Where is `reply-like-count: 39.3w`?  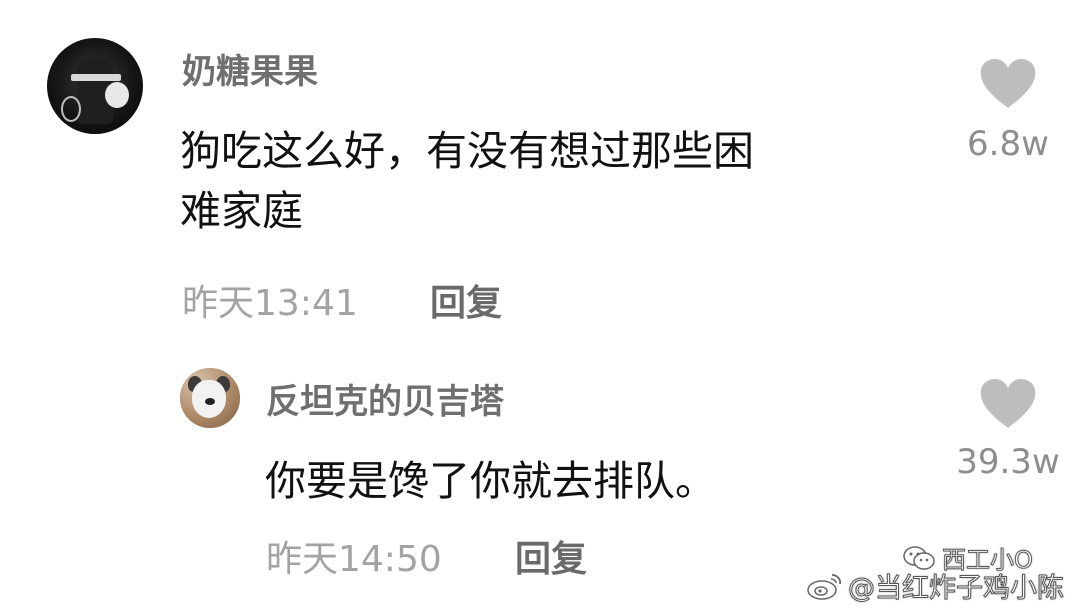
reply-like-count: 39.3w is located at coordinates (1008, 462).